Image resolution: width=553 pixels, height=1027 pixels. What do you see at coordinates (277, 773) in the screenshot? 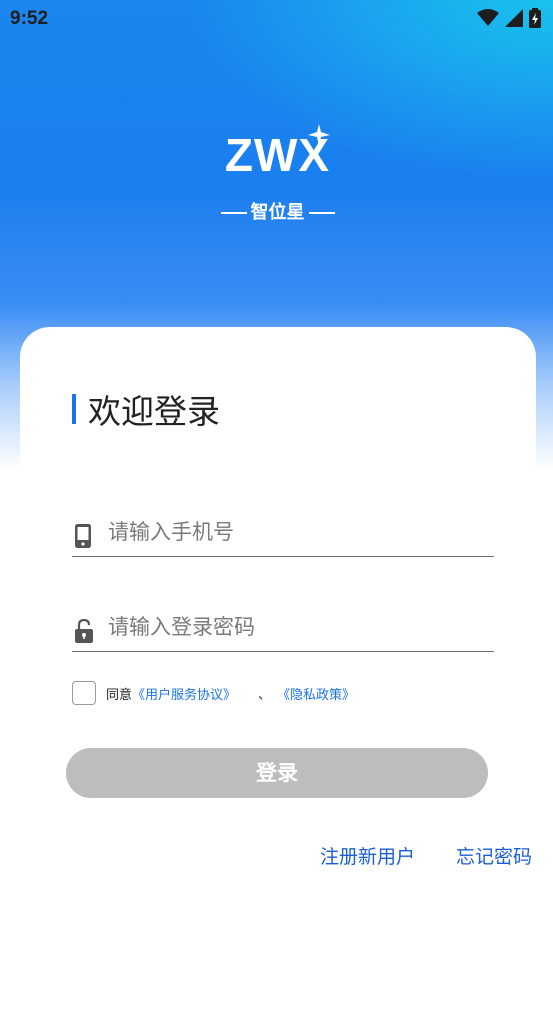
I see `login-button: 登录` at bounding box center [277, 773].